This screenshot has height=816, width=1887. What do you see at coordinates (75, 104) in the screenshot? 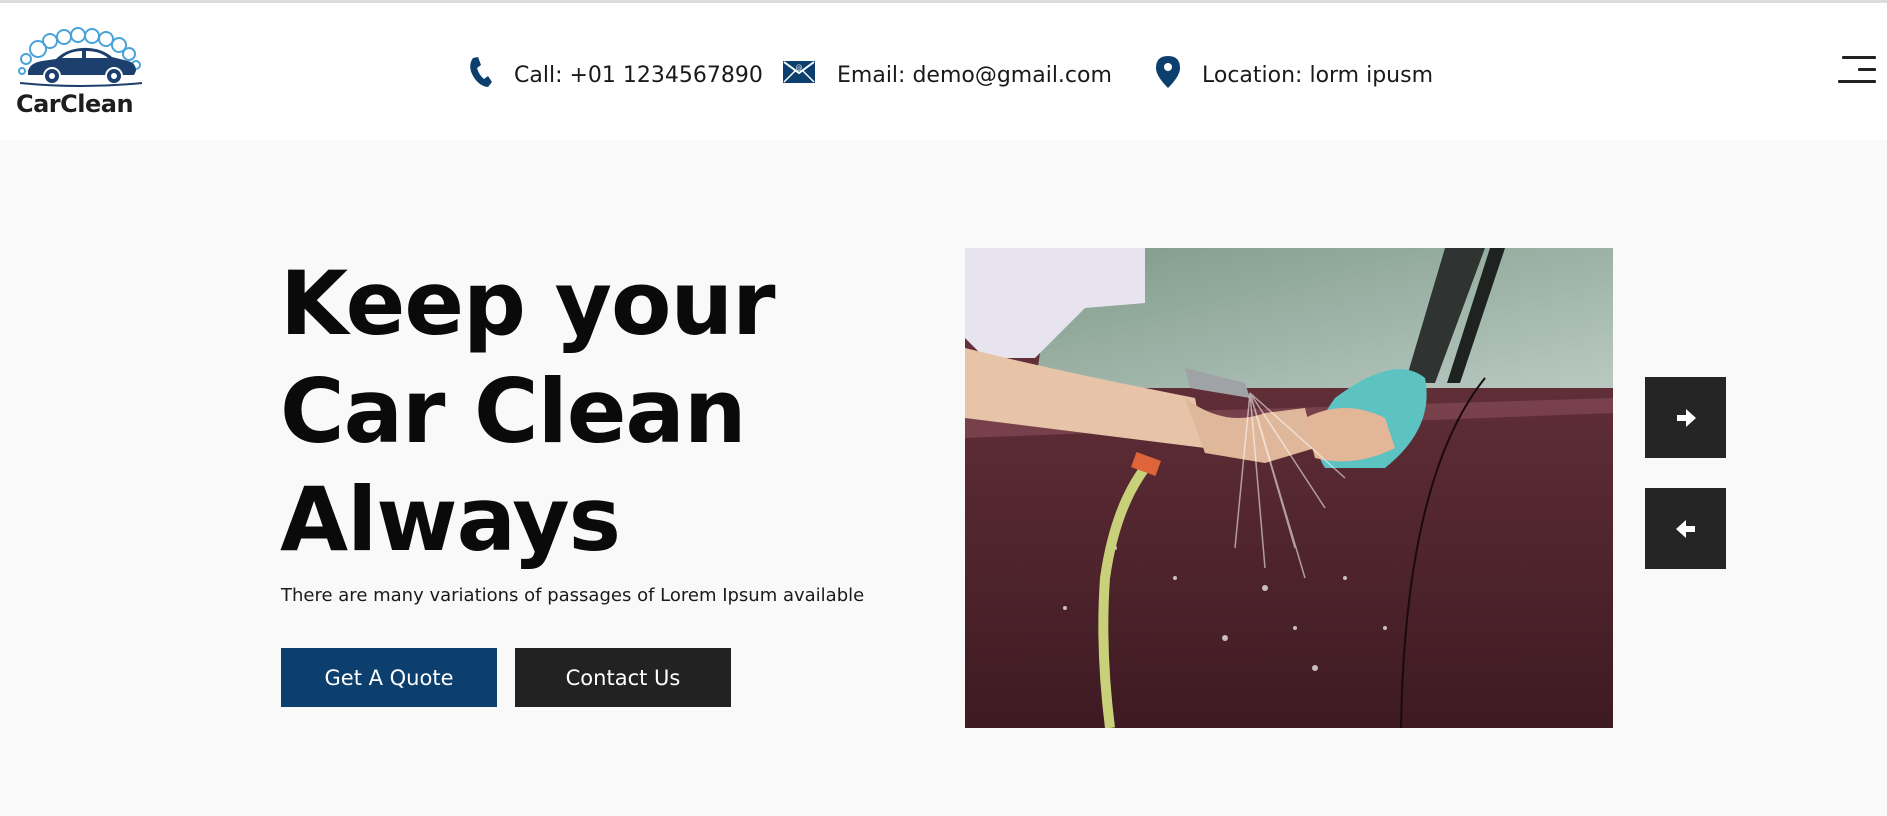
I see `brand-name: CarClean` at bounding box center [75, 104].